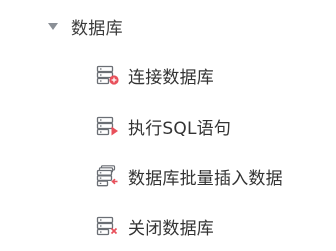 The height and width of the screenshot is (251, 336). What do you see at coordinates (108, 75) in the screenshot?
I see `db-connect-icon` at bounding box center [108, 75].